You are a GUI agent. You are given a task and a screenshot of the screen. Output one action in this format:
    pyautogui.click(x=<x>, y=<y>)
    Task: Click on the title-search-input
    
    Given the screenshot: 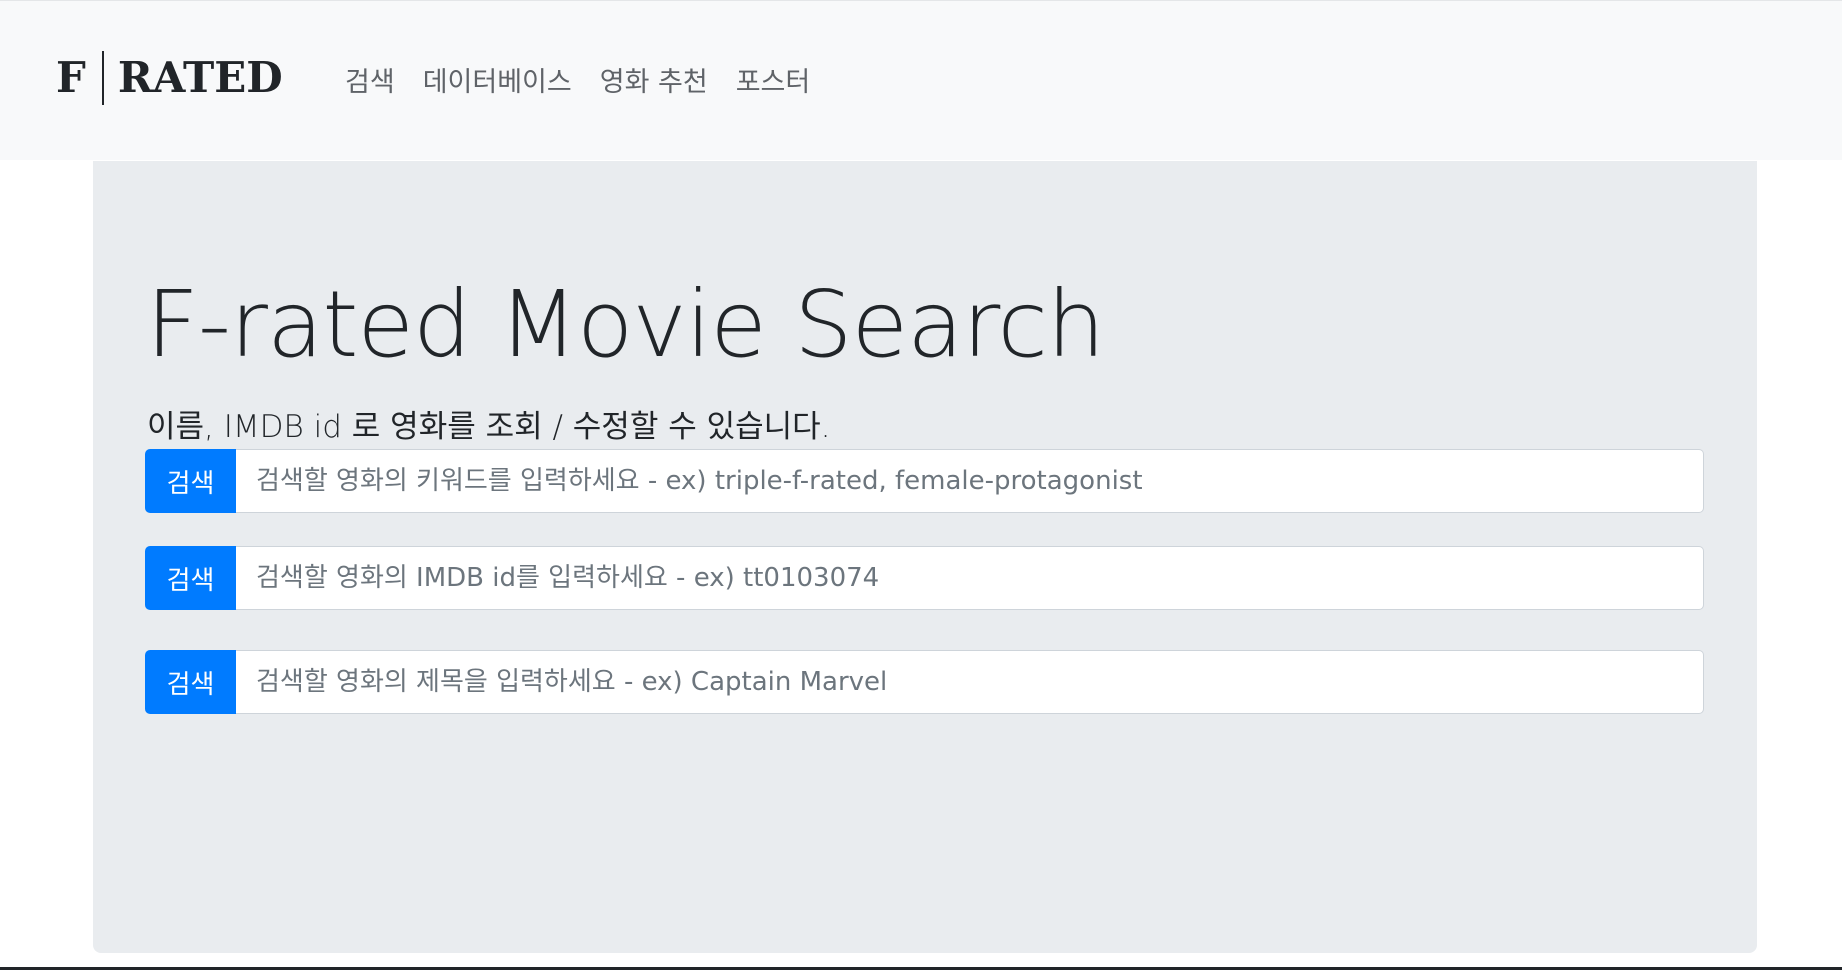 What is the action you would take?
    pyautogui.click(x=970, y=682)
    